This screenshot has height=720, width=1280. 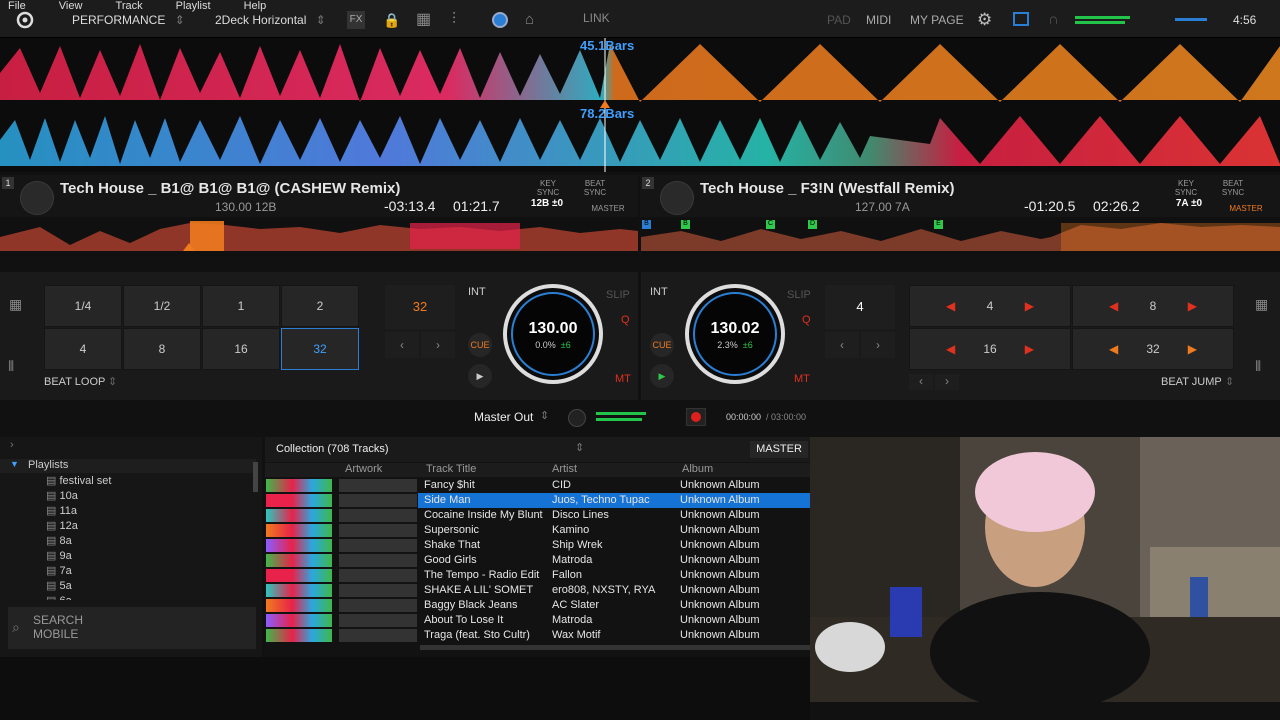 What do you see at coordinates (255, 477) in the screenshot?
I see `sidebar-scrollbar` at bounding box center [255, 477].